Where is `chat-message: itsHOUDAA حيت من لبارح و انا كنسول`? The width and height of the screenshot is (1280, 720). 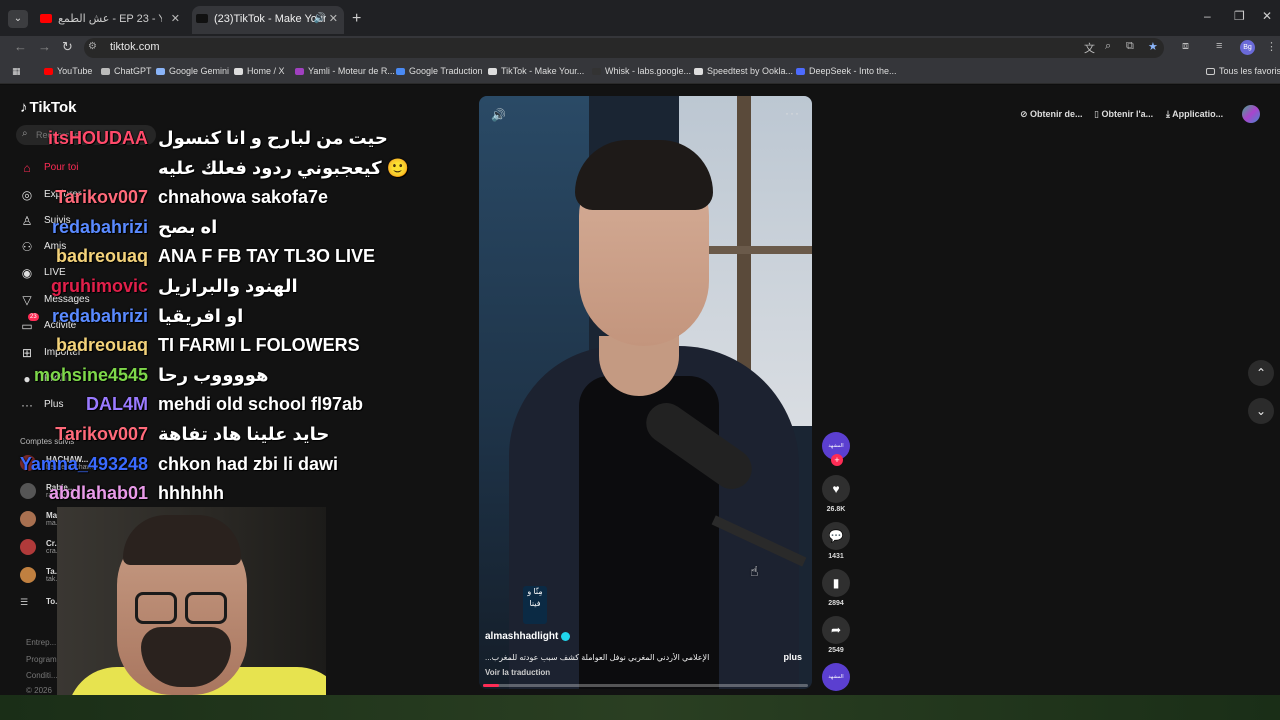 chat-message: itsHOUDAA حيت من لبارح و انا كنسول is located at coordinates (210, 140).